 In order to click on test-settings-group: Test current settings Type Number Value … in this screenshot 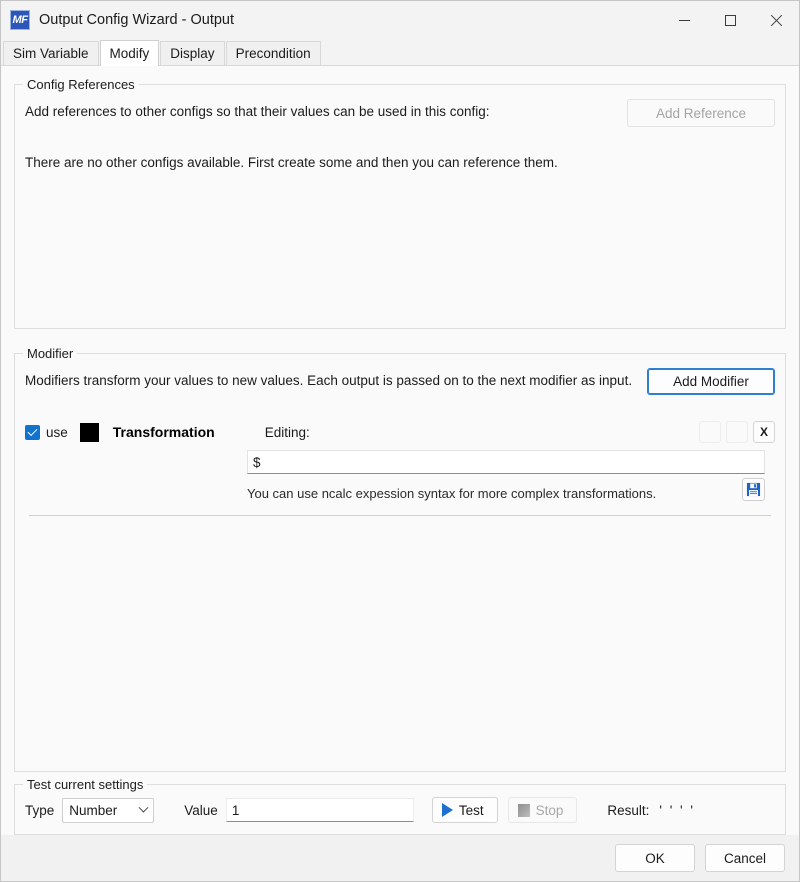, I will do `click(400, 806)`.